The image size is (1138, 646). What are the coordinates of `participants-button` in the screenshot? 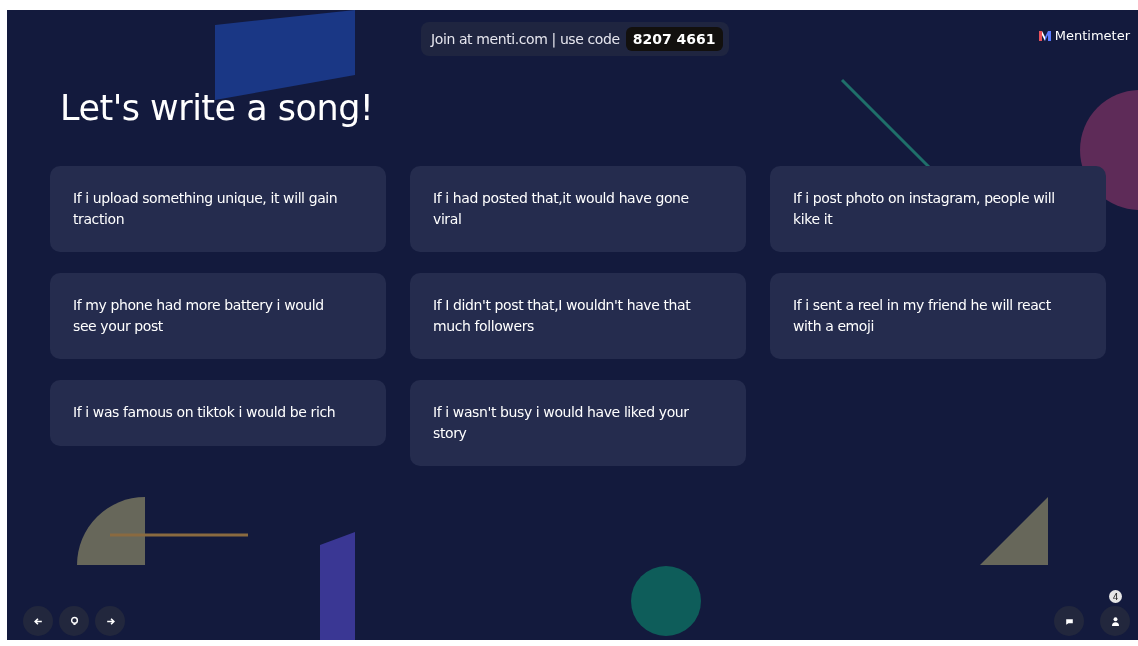 It's located at (1115, 621).